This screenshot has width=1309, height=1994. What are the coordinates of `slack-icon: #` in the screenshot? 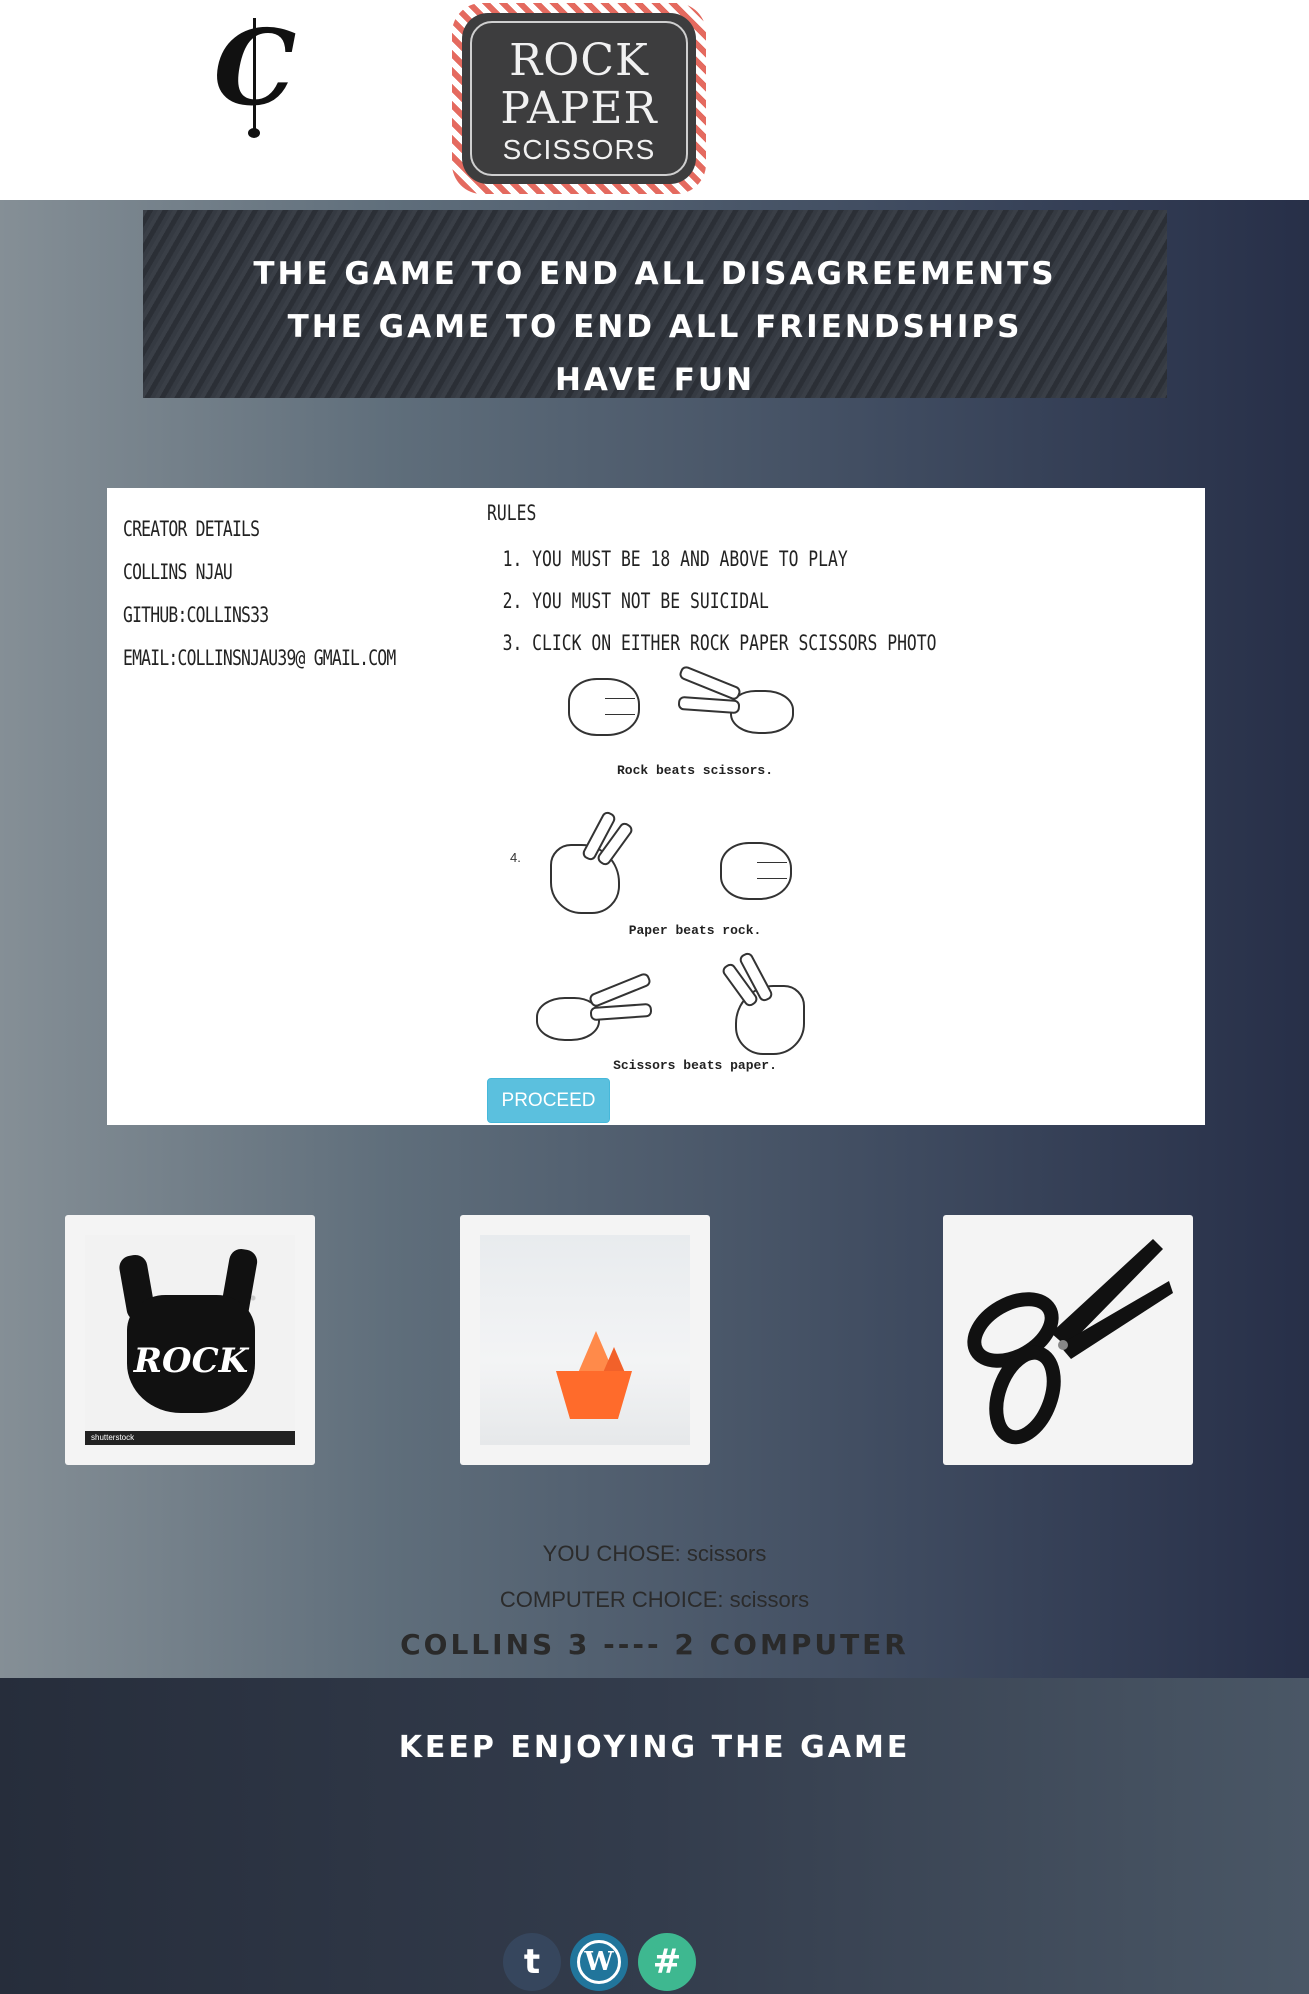 It's located at (667, 1962).